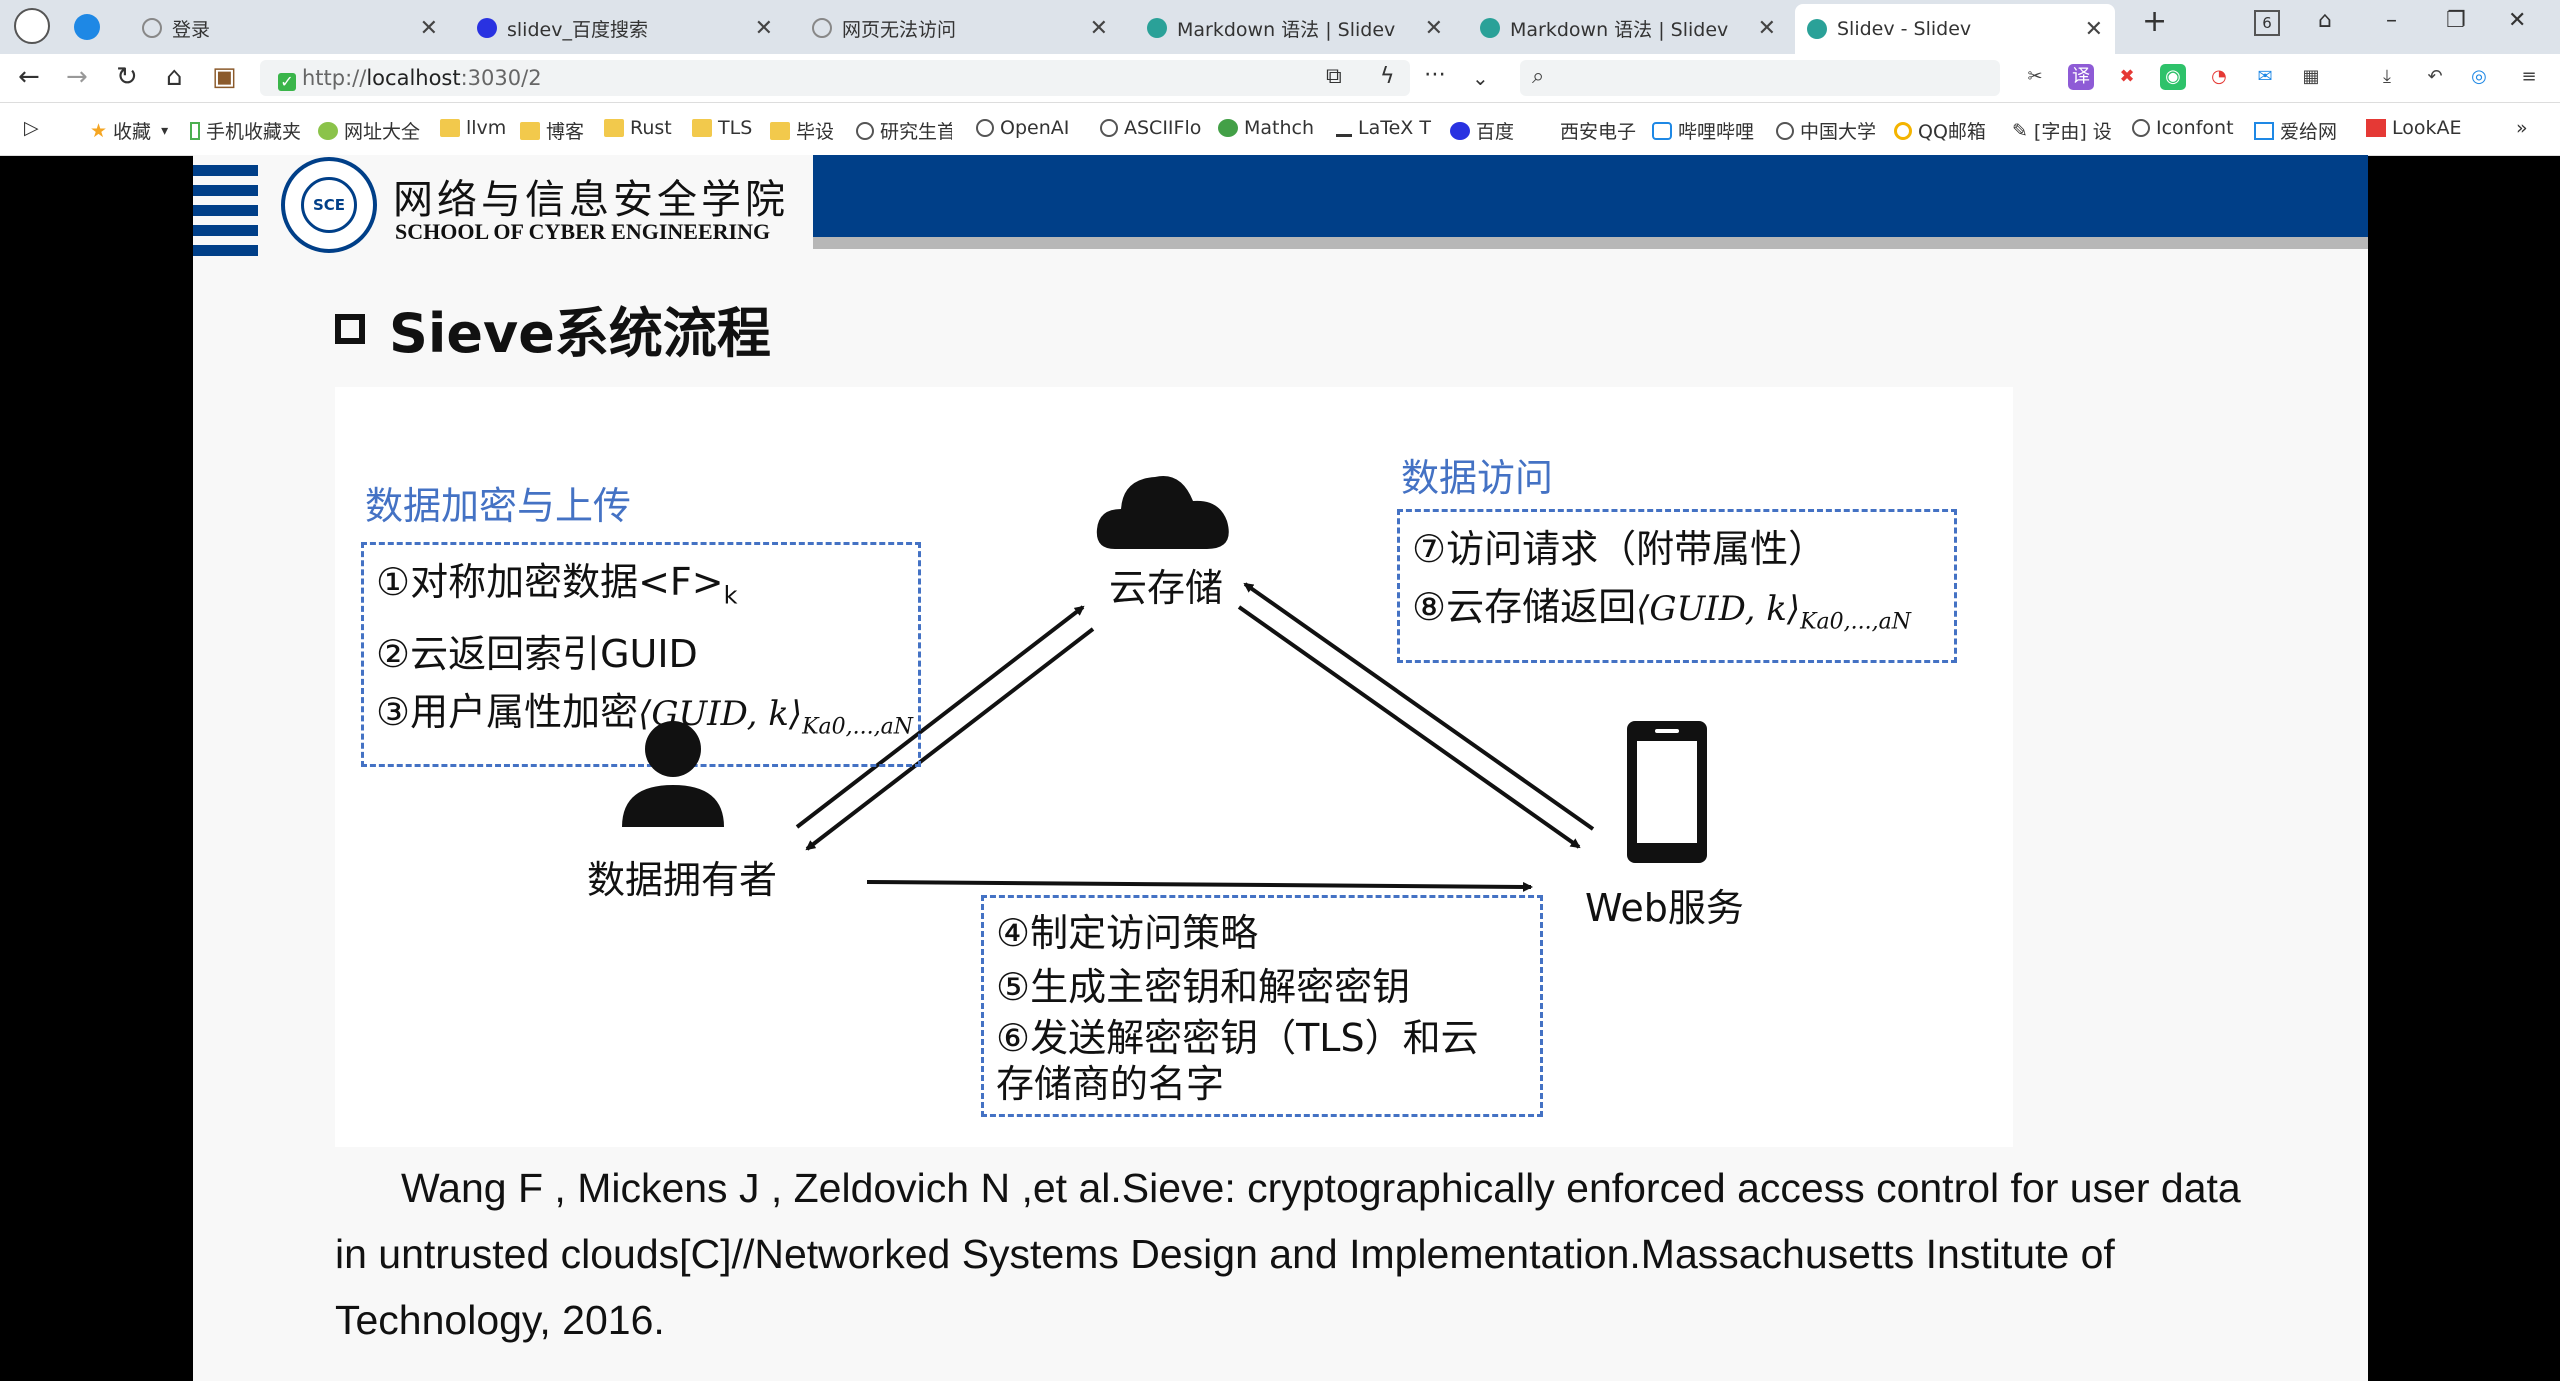  What do you see at coordinates (32, 26) in the screenshot?
I see `avatar` at bounding box center [32, 26].